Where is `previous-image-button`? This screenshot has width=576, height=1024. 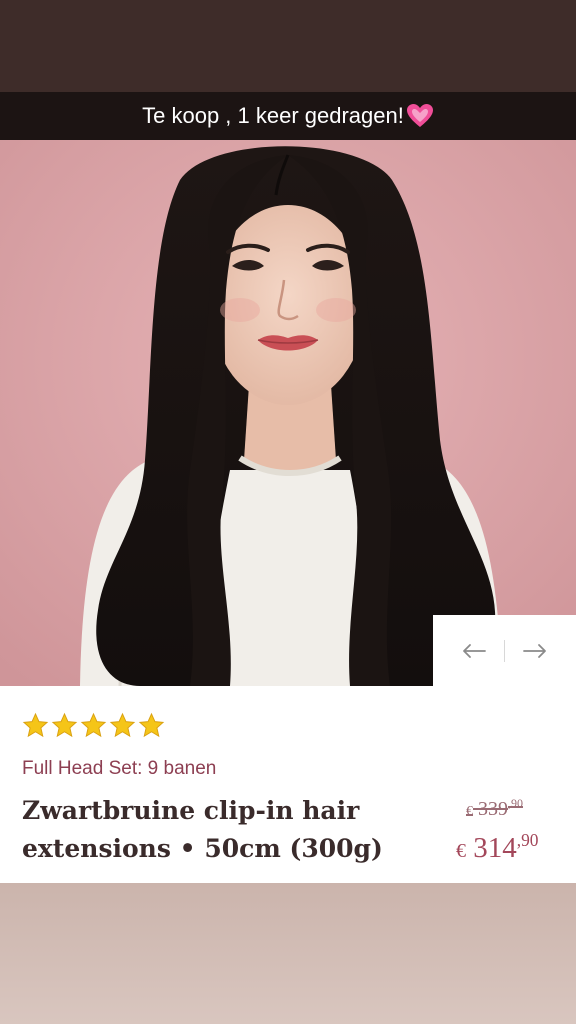
previous-image-button is located at coordinates (474, 651).